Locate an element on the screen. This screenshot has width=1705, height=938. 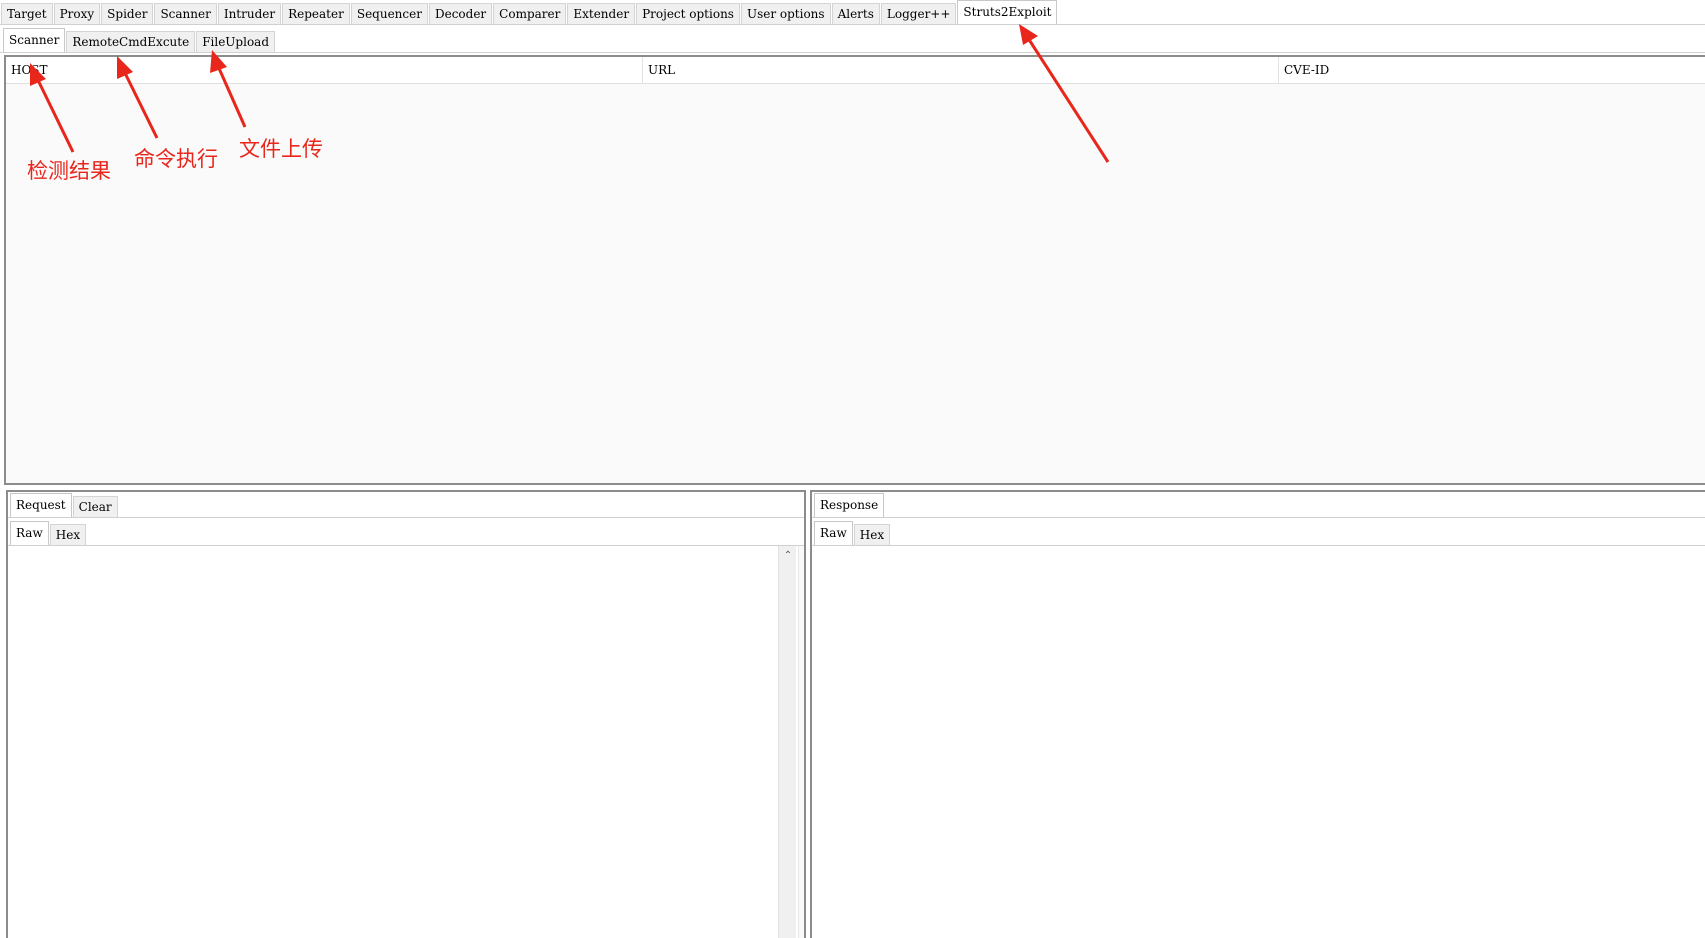
response-view-tabs: Raw Hex is located at coordinates (852, 533).